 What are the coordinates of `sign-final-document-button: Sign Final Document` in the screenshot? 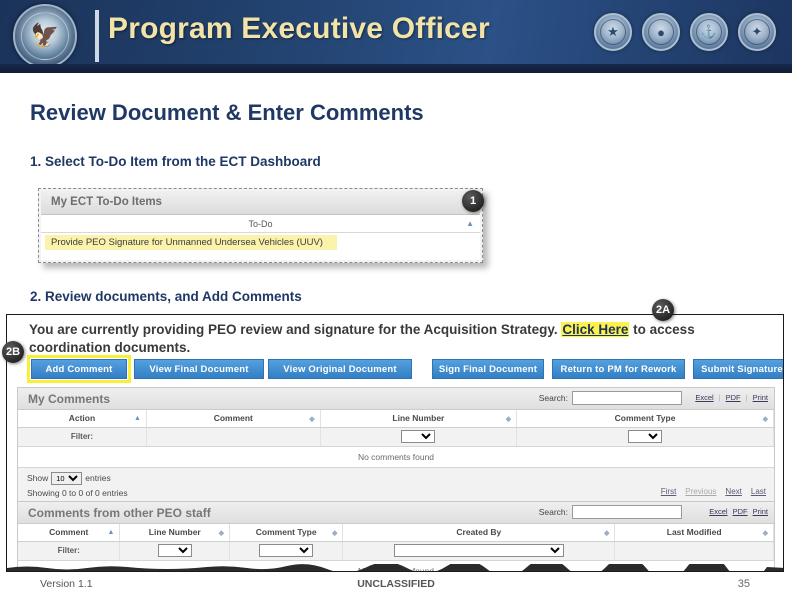 It's located at (488, 369).